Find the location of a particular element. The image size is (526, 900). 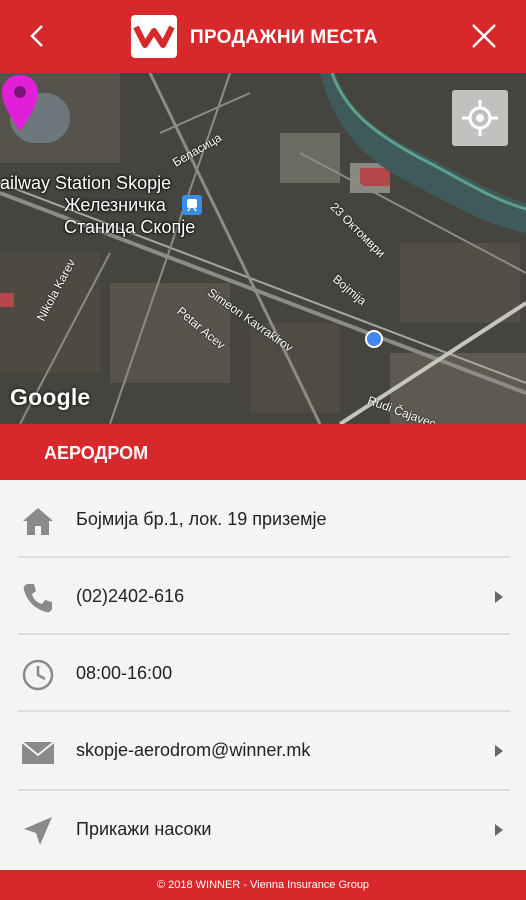

hours-row: 08:00-16:00 is located at coordinates (263, 673).